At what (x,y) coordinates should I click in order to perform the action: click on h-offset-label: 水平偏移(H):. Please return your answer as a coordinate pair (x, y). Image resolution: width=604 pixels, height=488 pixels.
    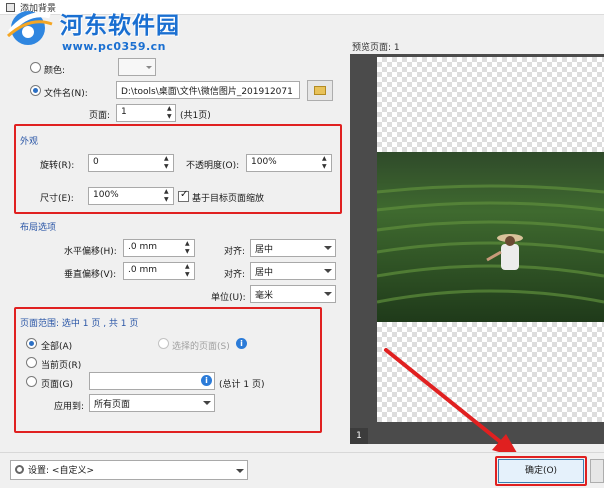
    Looking at the image, I should click on (90, 252).